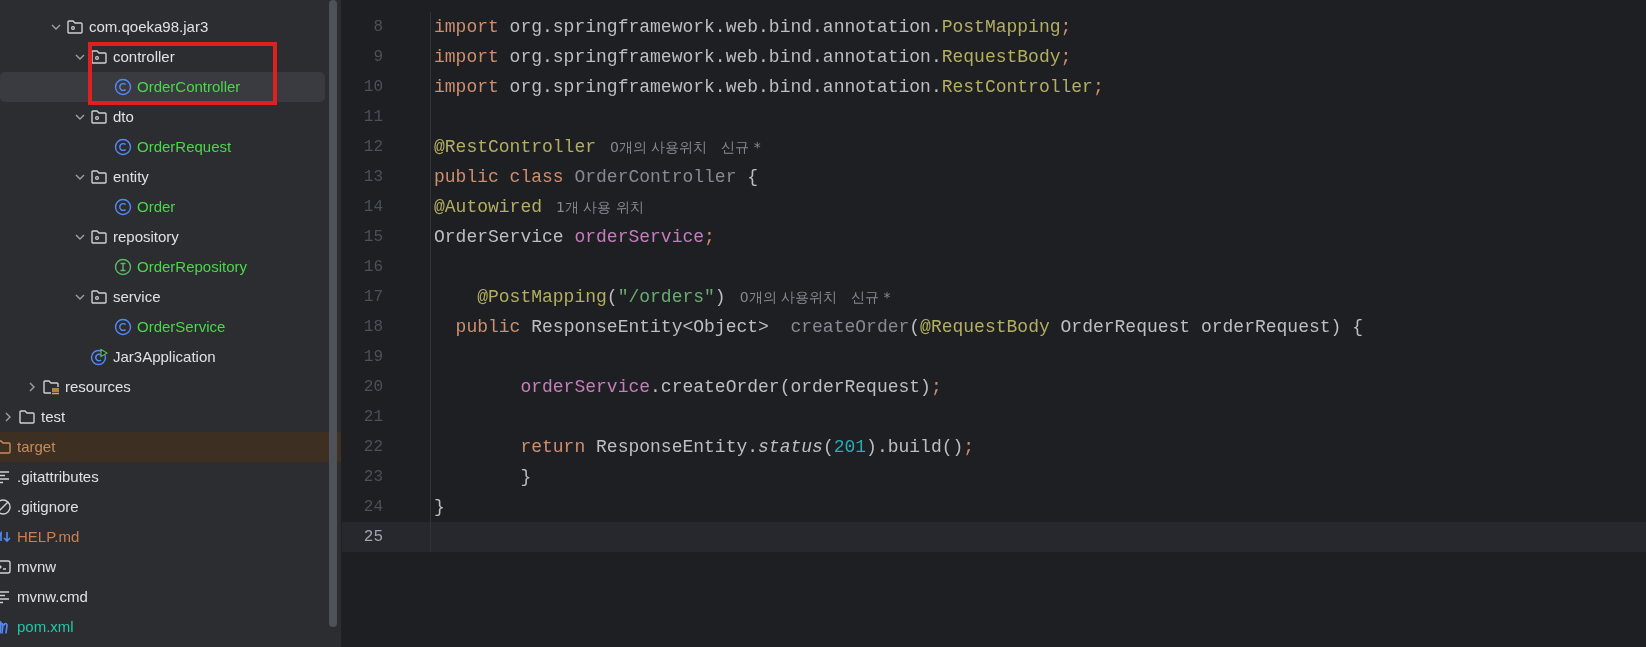  Describe the element at coordinates (372, 537) in the screenshot. I see `line-number: 25` at that location.